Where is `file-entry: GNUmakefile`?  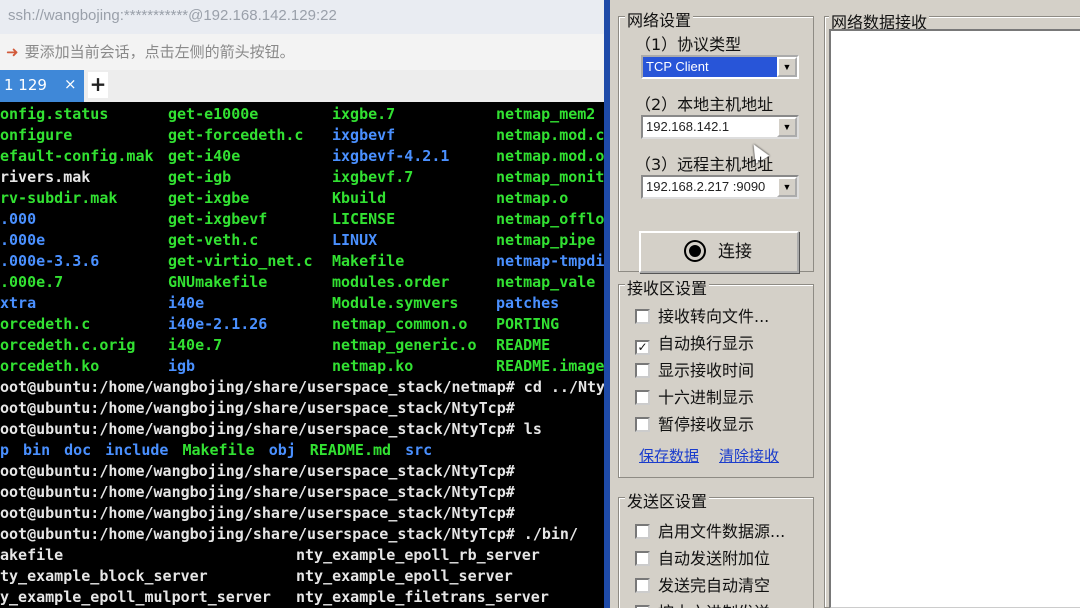
file-entry: GNUmakefile is located at coordinates (218, 282).